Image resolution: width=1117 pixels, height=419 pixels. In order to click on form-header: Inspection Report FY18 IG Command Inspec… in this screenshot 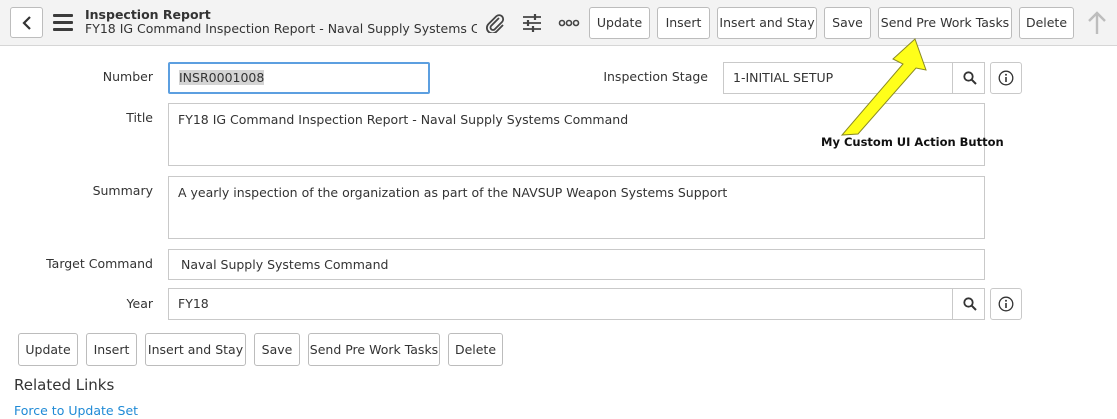, I will do `click(558, 23)`.